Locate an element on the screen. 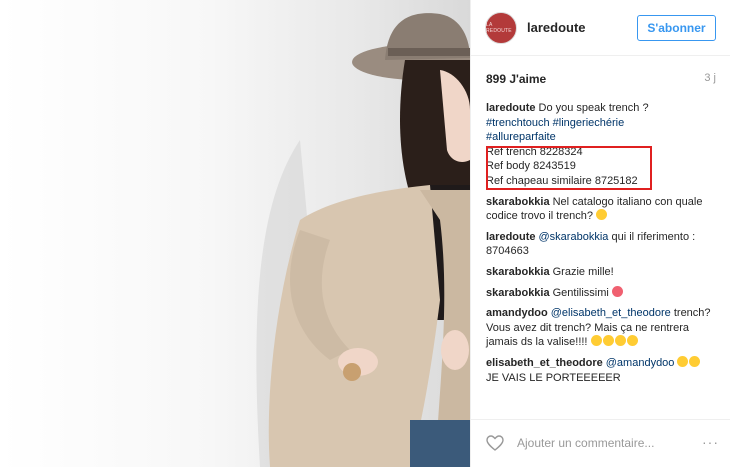 The image size is (730, 467). hashtag: #allureparfaite is located at coordinates (521, 137).